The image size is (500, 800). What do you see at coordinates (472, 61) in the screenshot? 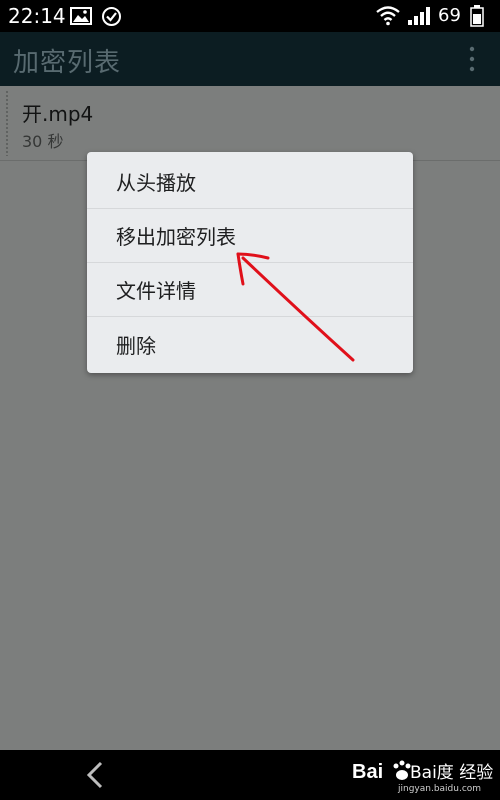
I see `overflow-menu-icon` at bounding box center [472, 61].